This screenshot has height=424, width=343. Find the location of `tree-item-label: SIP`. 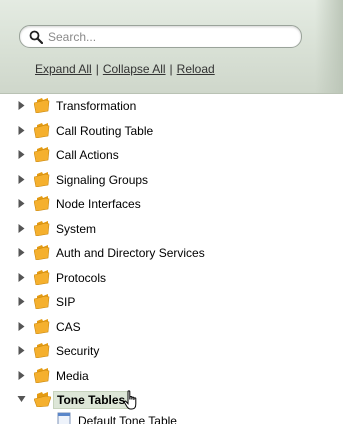

tree-item-label: SIP is located at coordinates (66, 302).